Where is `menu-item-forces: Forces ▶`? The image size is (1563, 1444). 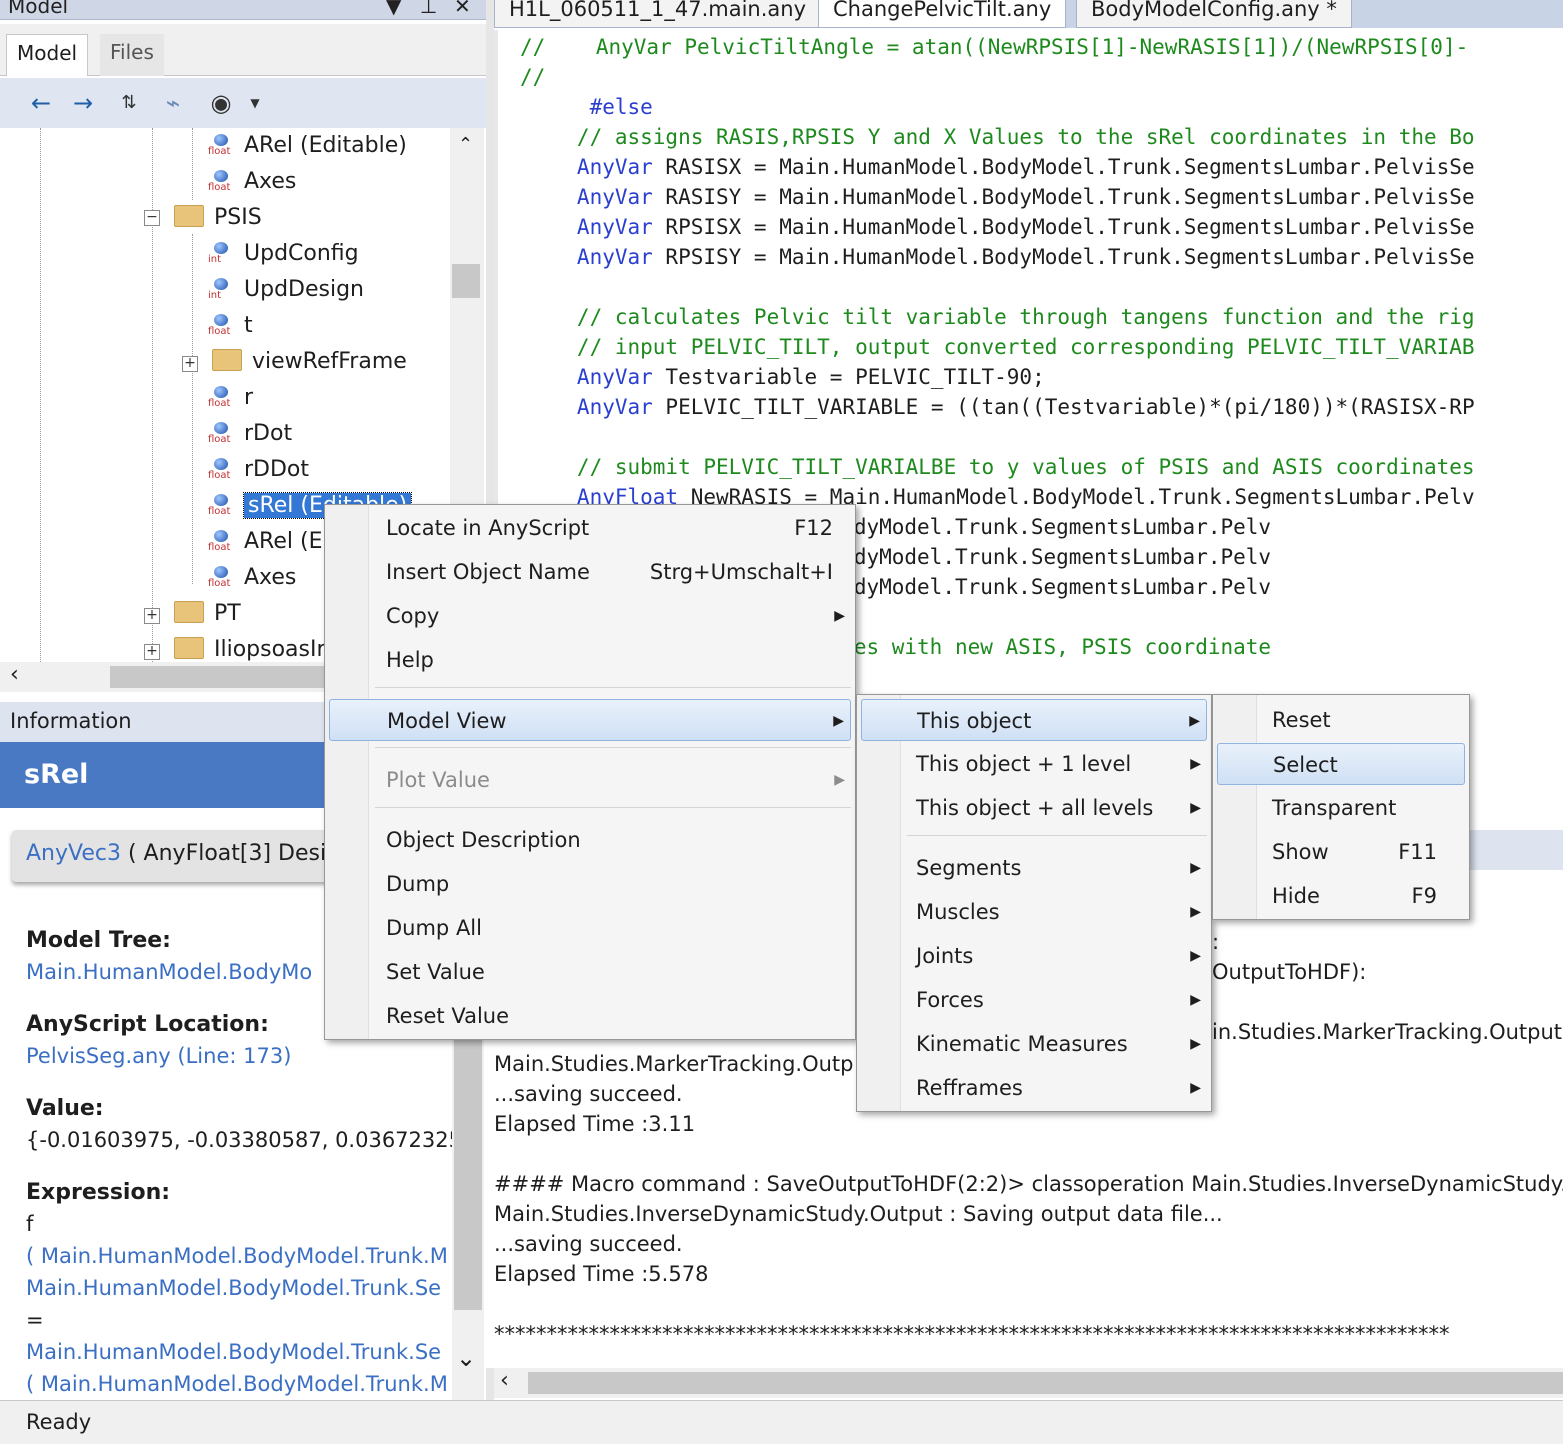 menu-item-forces: Forces ▶ is located at coordinates (1034, 1000).